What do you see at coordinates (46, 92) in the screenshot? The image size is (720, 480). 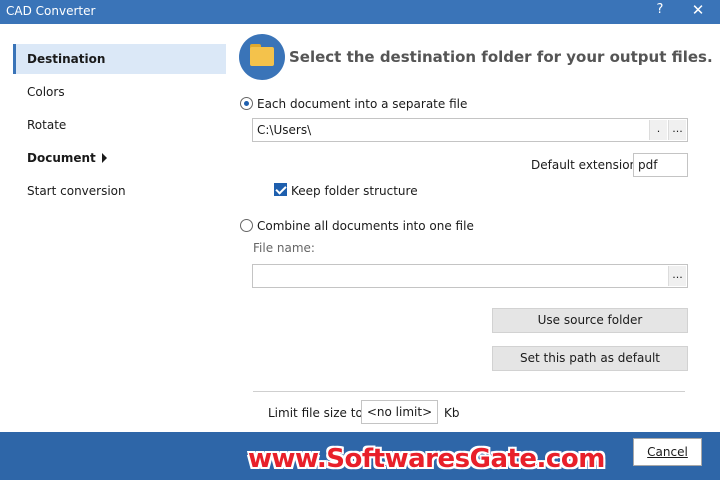 I see `sidebar-item-label: Colors` at bounding box center [46, 92].